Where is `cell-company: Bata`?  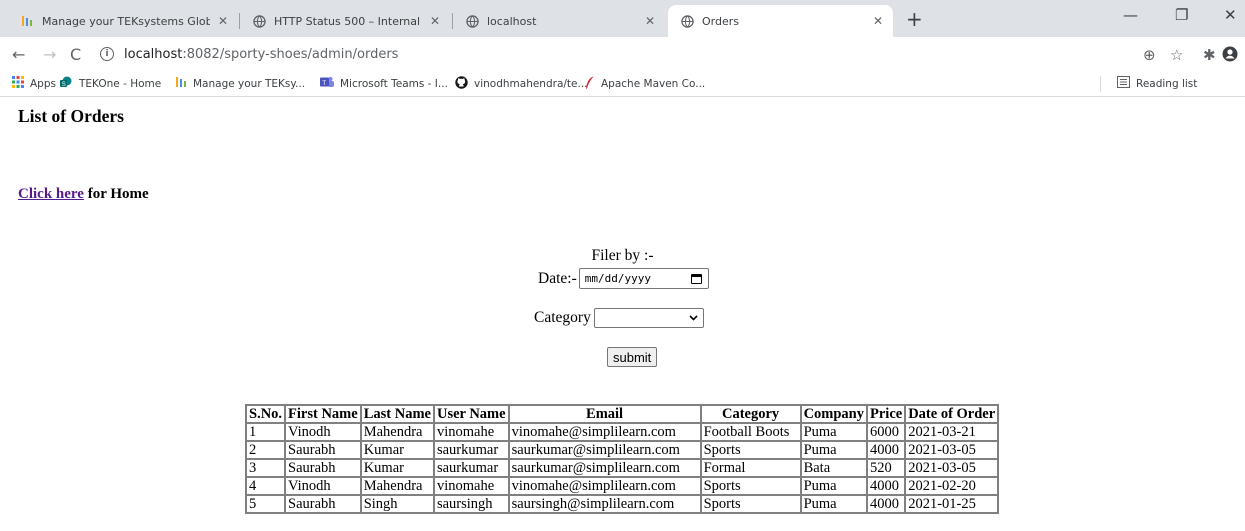
cell-company: Bata is located at coordinates (833, 468).